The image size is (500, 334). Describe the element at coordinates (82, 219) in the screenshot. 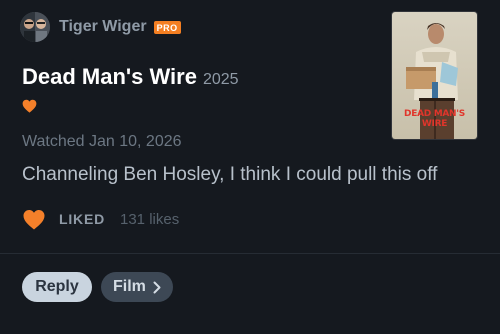

I see `liked-label: LIKED` at that location.